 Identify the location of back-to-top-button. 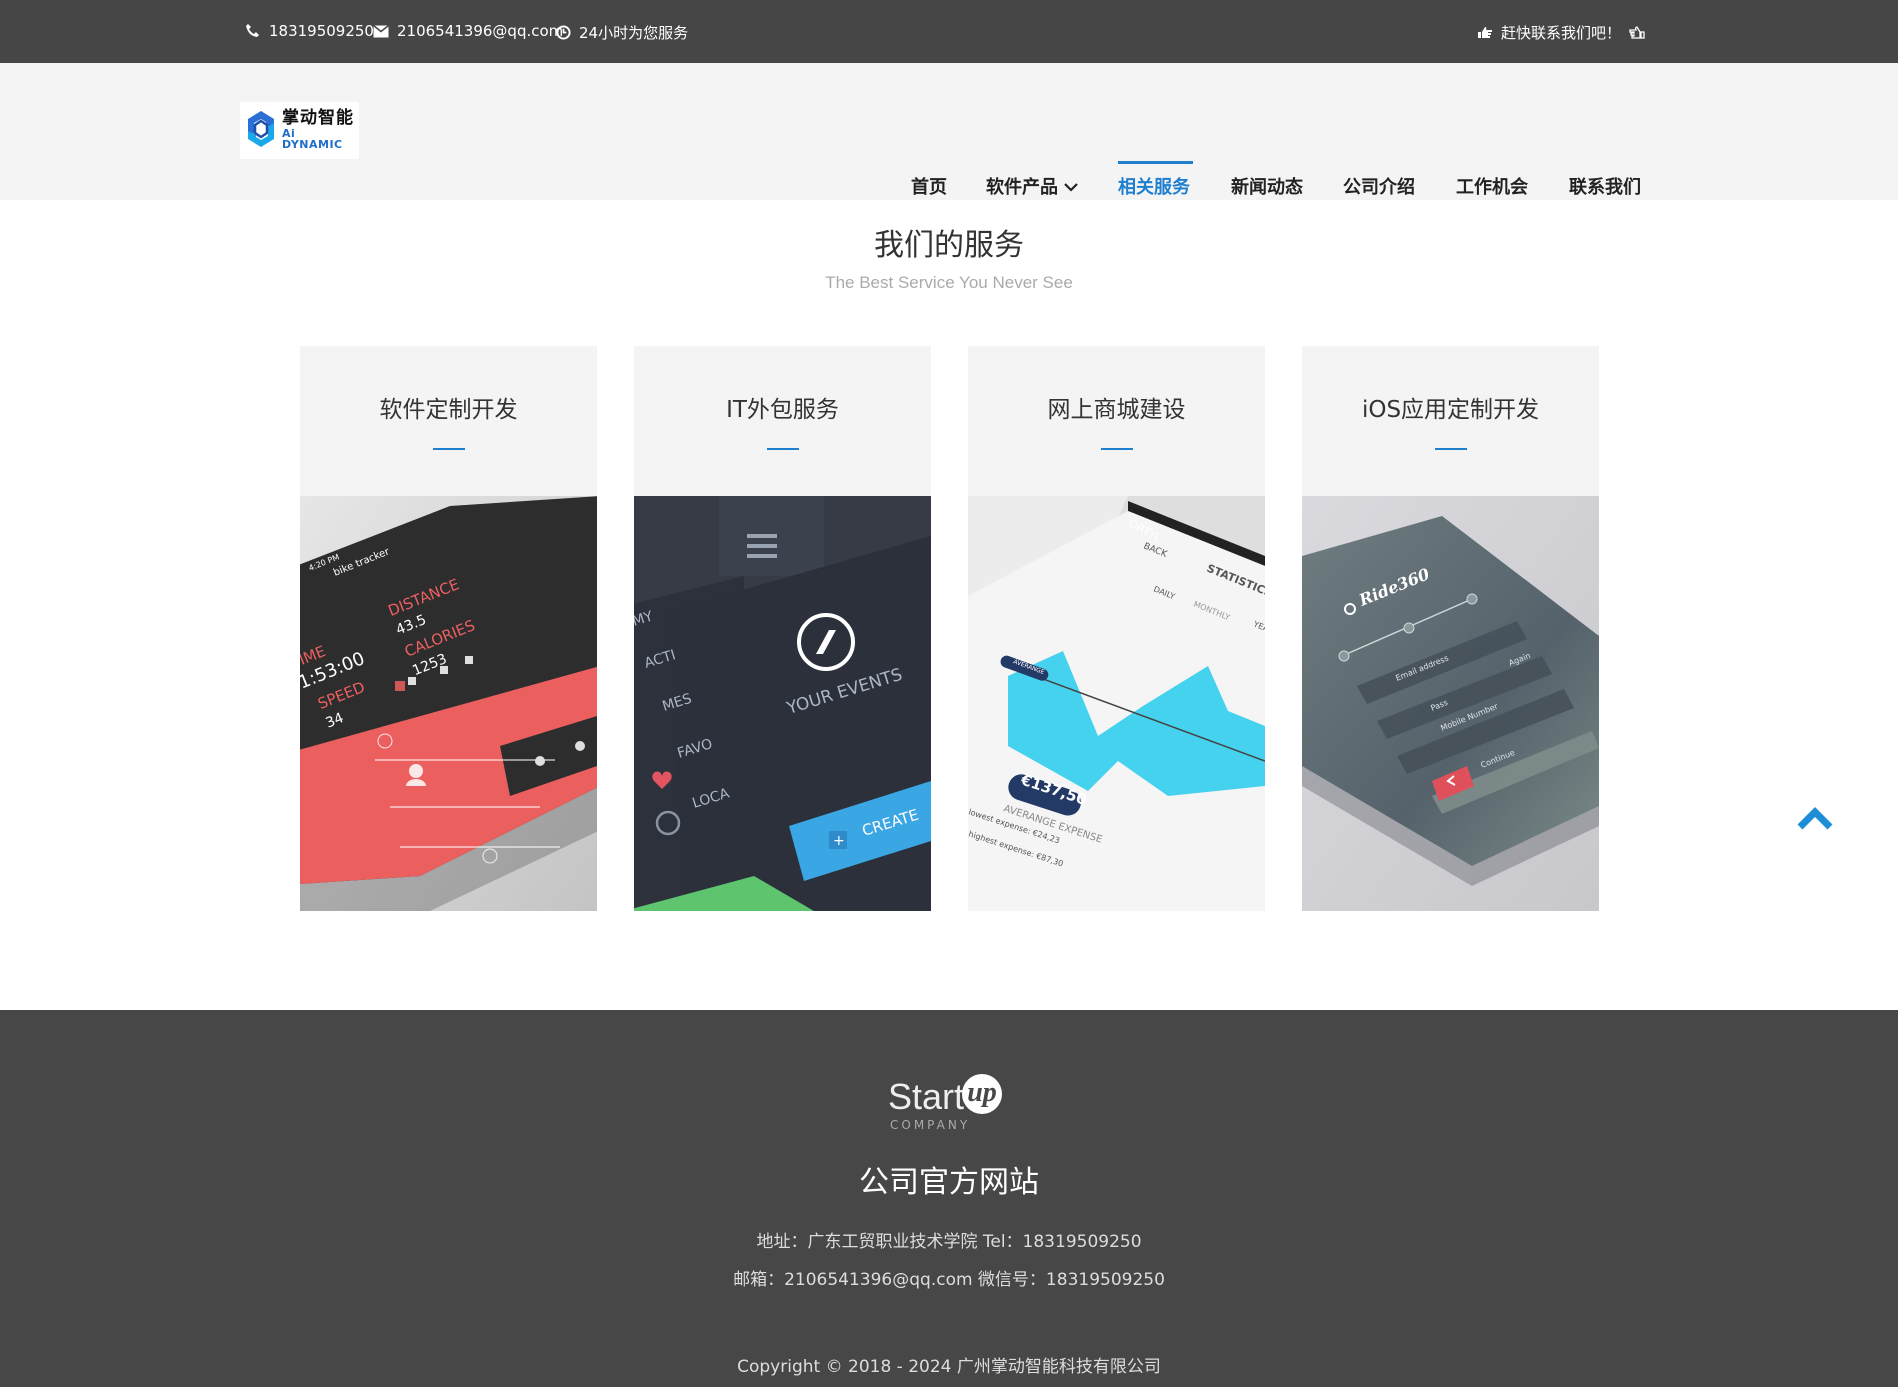
(1815, 820).